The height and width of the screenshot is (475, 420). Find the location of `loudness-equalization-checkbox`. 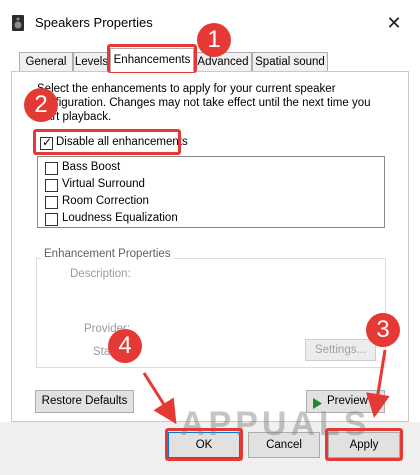

loudness-equalization-checkbox is located at coordinates (51, 219).